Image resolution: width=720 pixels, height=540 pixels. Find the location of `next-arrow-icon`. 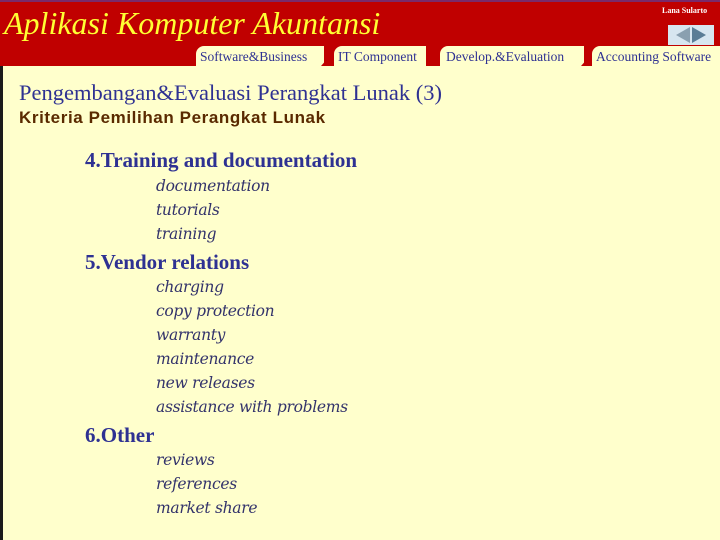

next-arrow-icon is located at coordinates (699, 35).